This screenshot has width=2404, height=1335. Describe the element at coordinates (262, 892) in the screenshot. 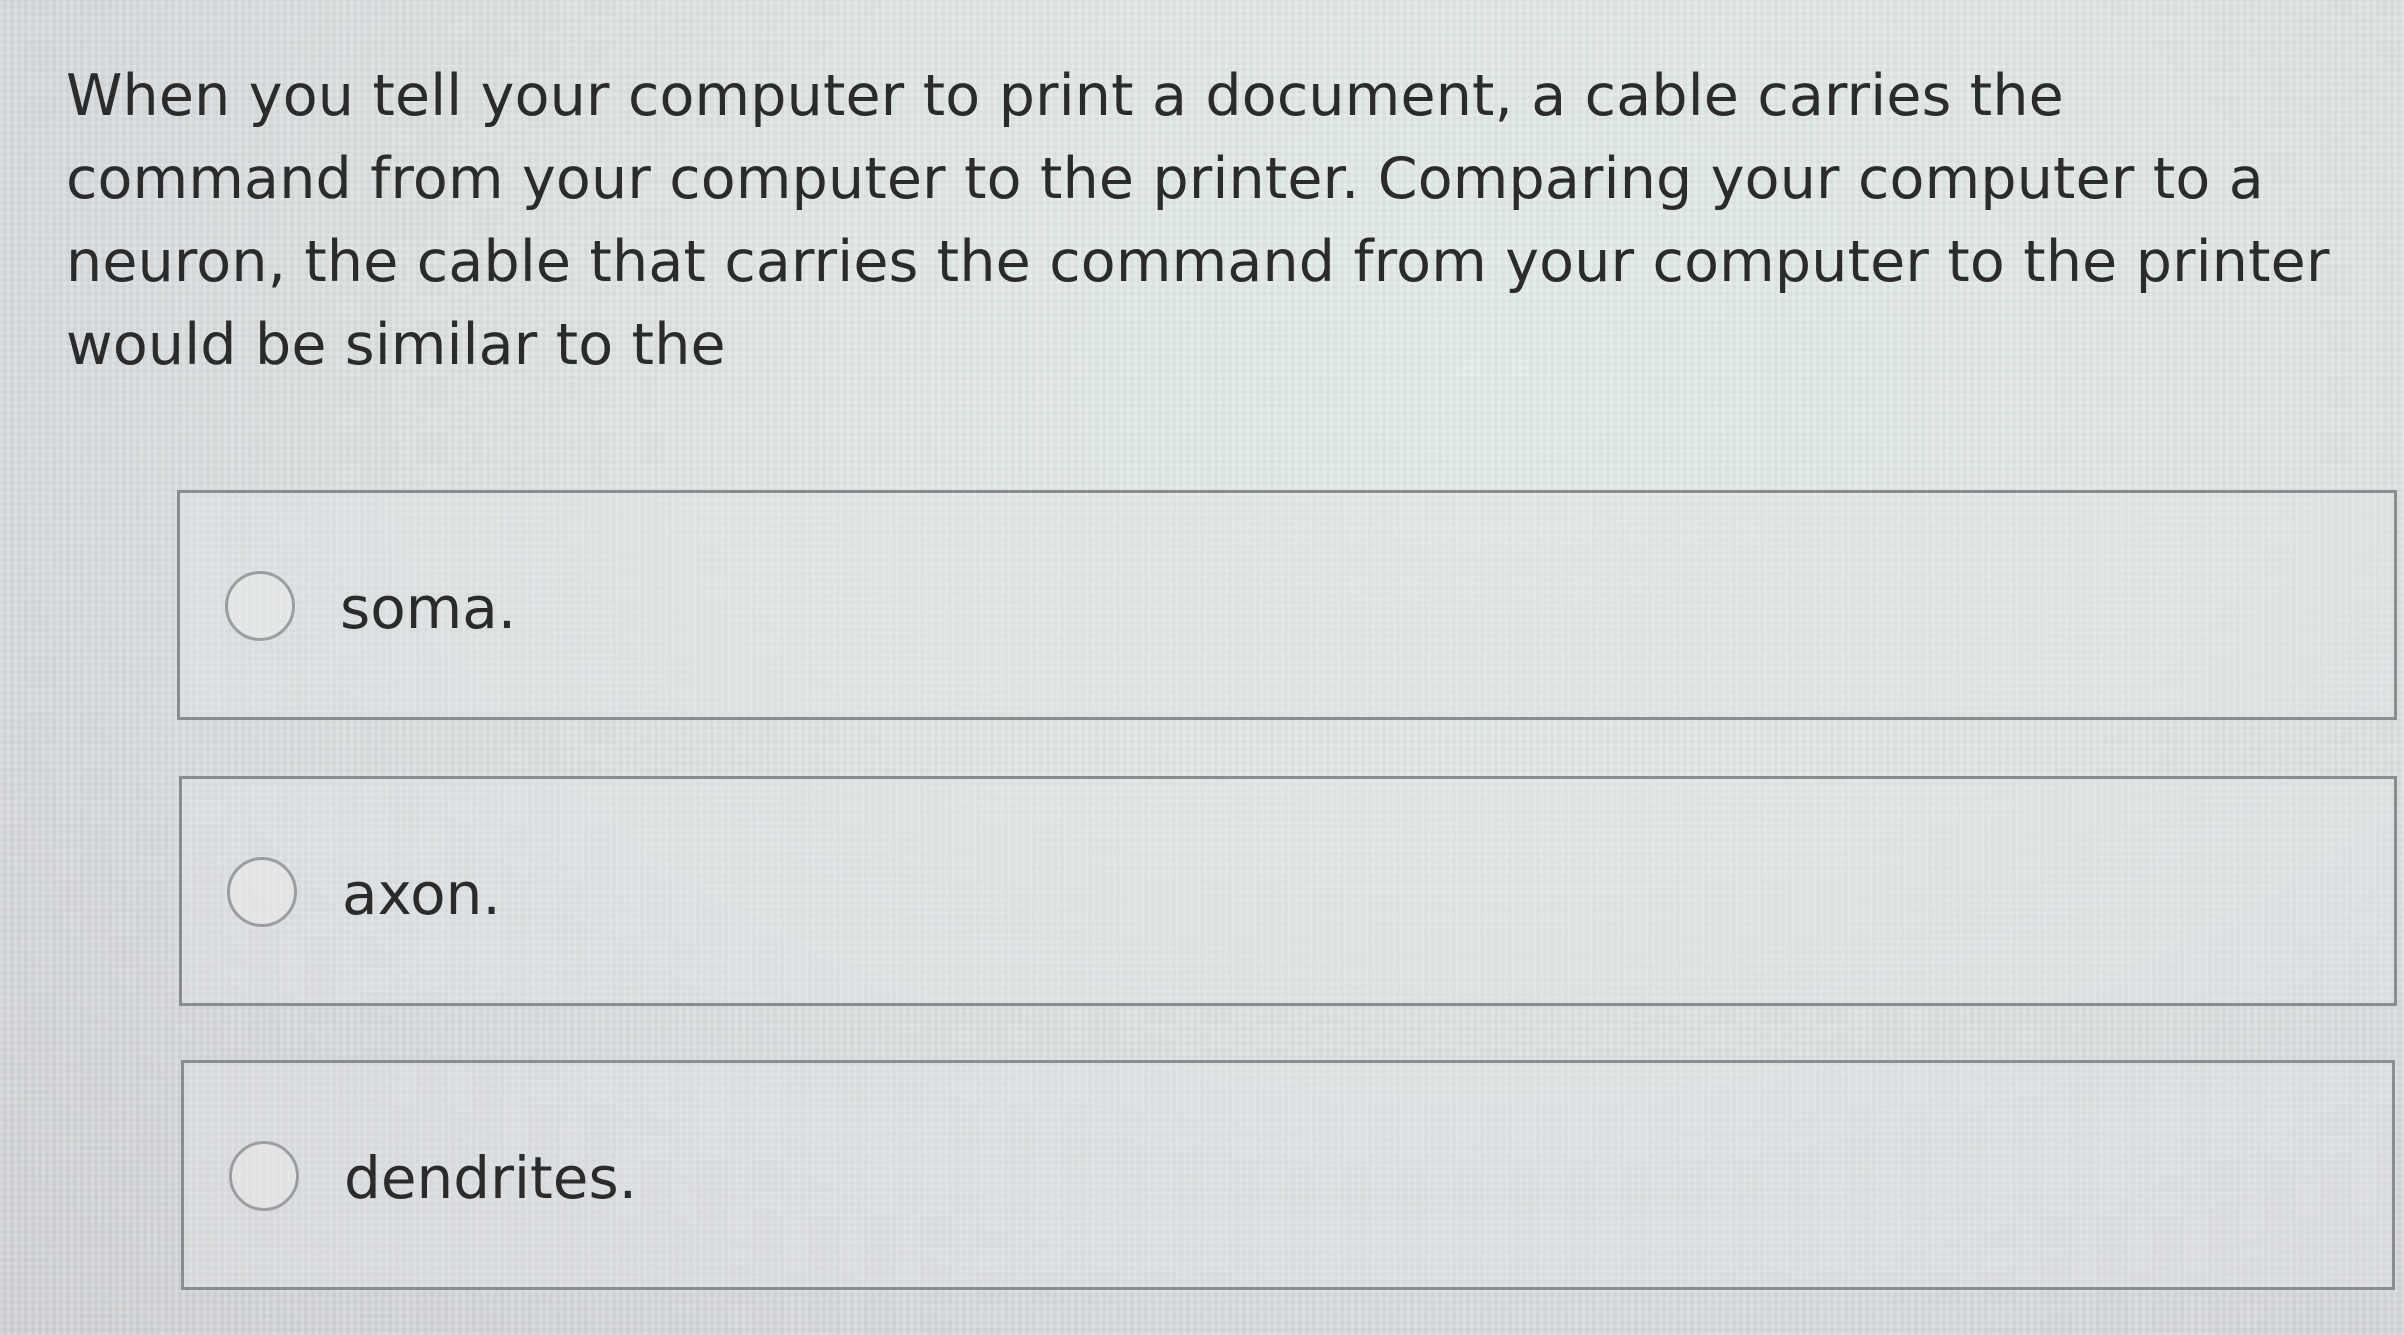

I see `radio-button-axon` at that location.